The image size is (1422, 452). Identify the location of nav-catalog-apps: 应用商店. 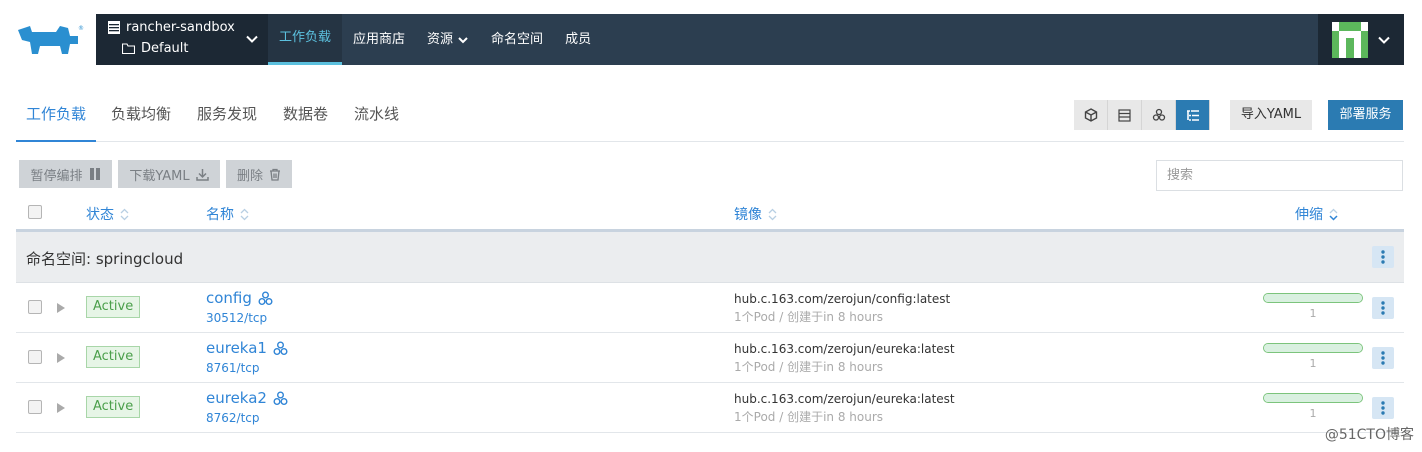
(379, 39).